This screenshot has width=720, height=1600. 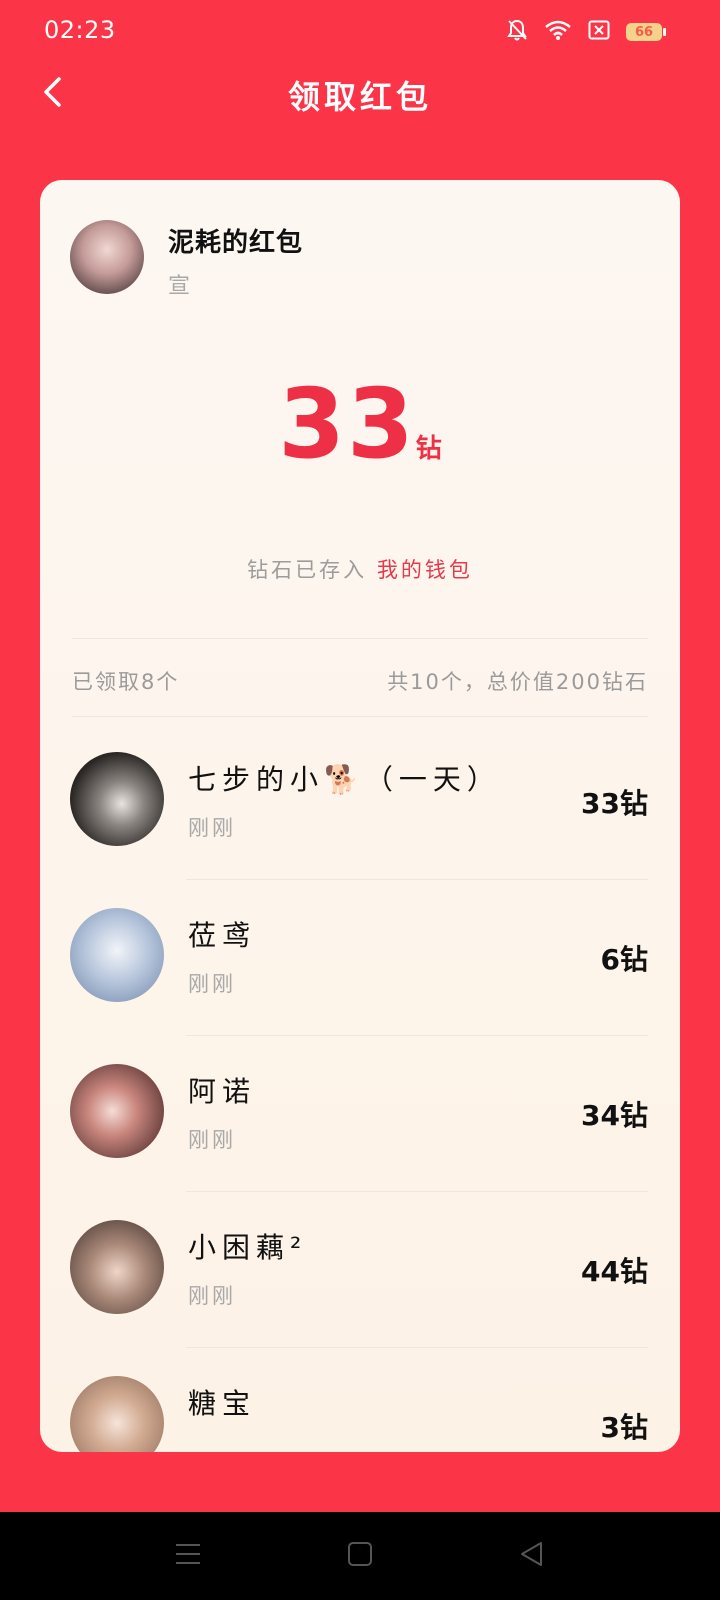 I want to click on recipient-amount: 34钻, so click(x=614, y=1115).